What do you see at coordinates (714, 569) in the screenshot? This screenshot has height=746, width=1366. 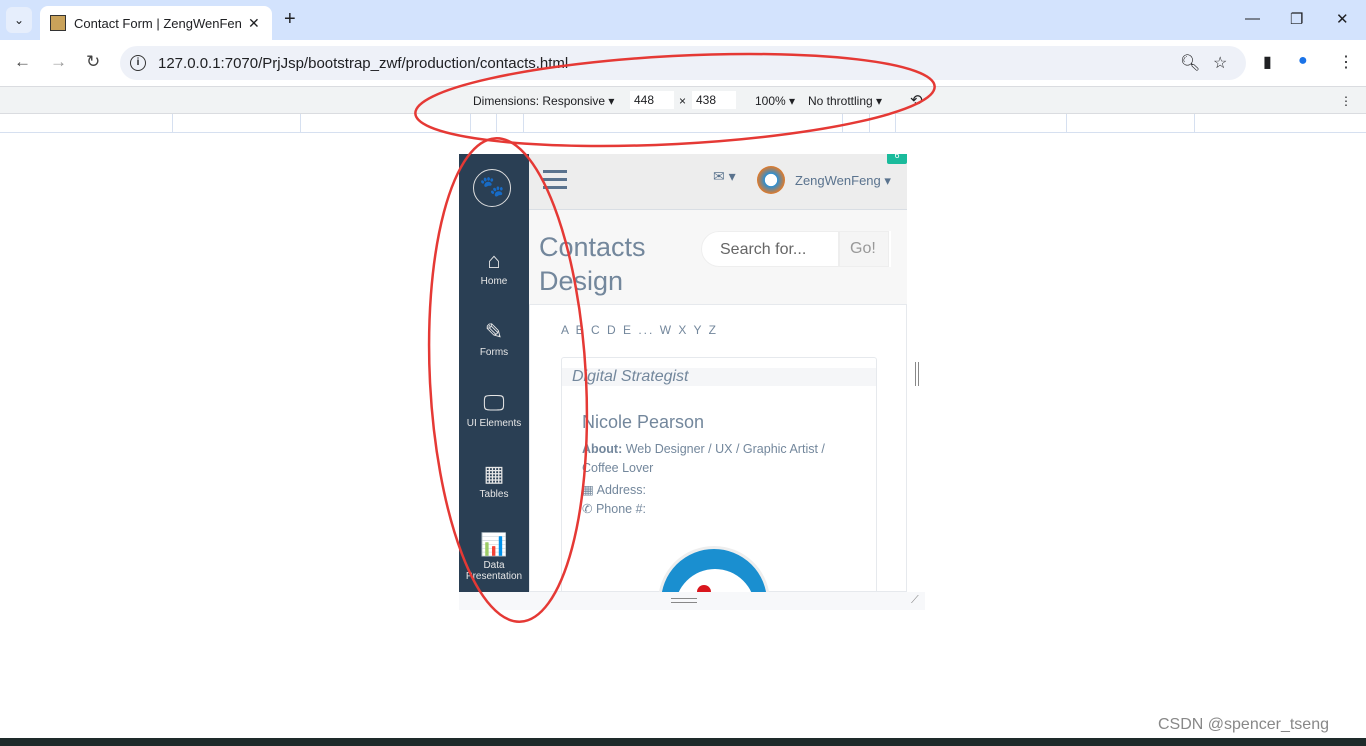 I see `contact-photo` at bounding box center [714, 569].